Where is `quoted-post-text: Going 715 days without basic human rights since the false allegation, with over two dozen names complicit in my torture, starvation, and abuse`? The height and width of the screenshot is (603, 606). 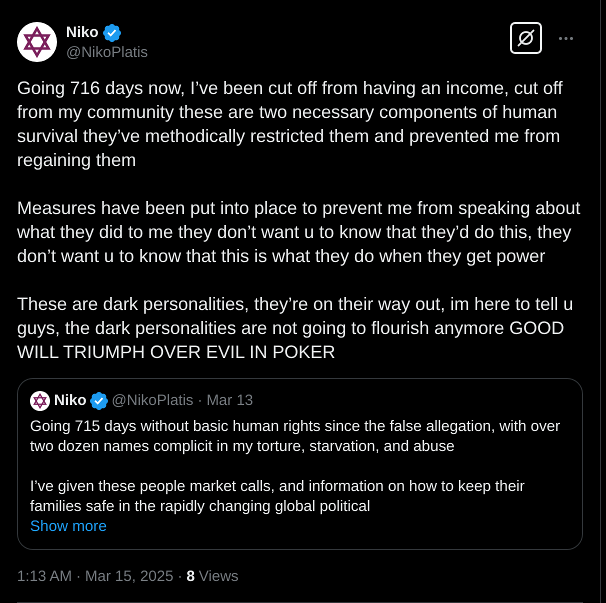 quoted-post-text: Going 715 days without basic human rights since the false allegation, with over two dozen names complicit in my torture, starvation, and abuse is located at coordinates (296, 437).